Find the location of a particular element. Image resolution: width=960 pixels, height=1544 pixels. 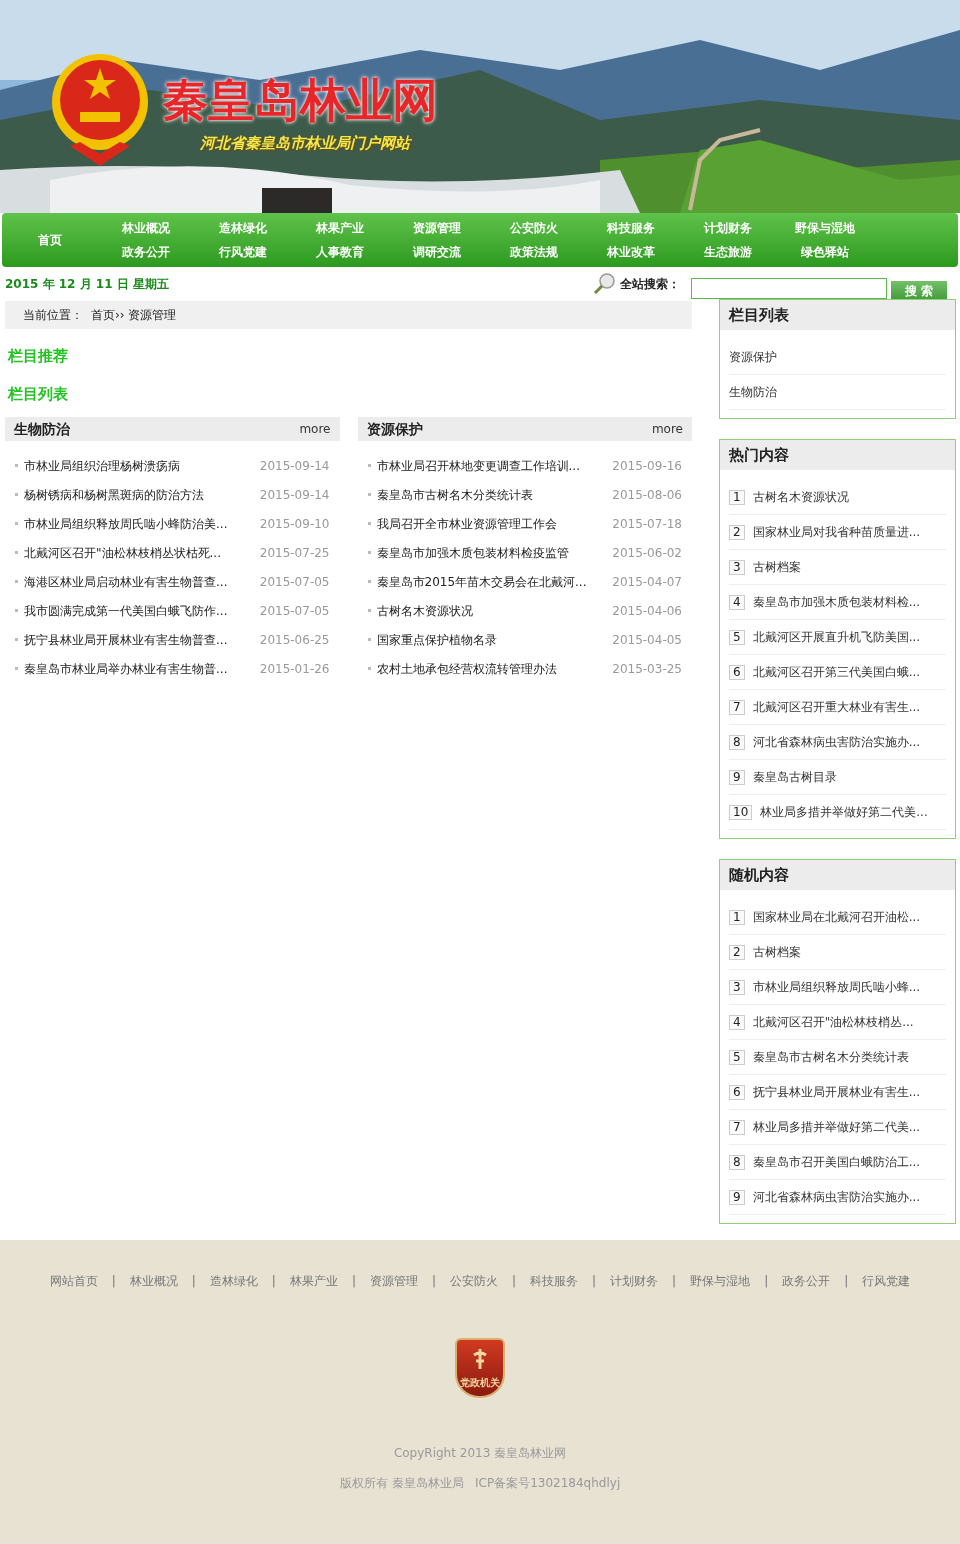

footer-link: 网站首页 is located at coordinates (73, 1281).